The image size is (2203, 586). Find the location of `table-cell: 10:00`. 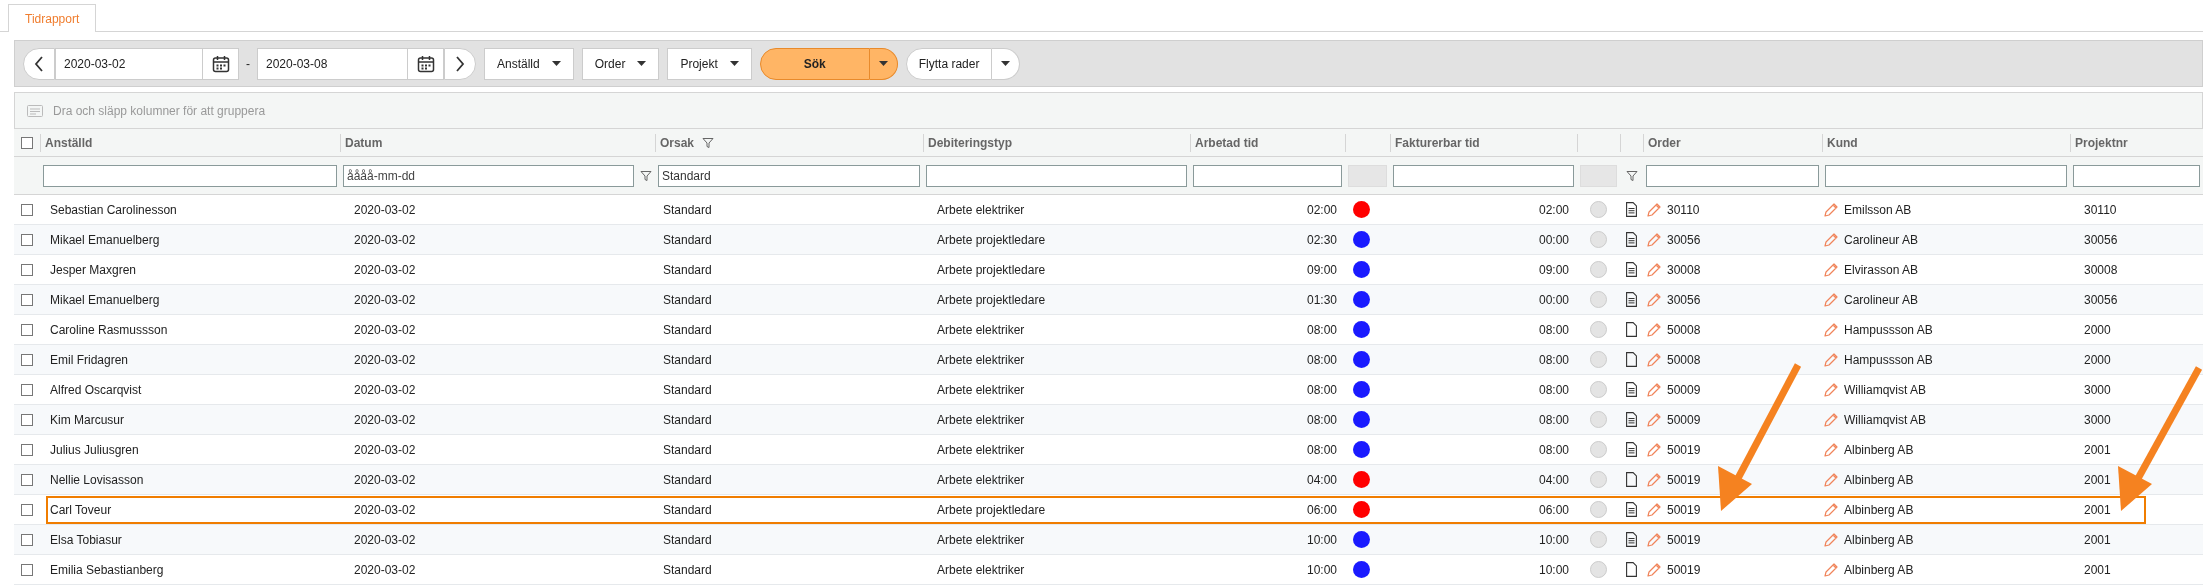

table-cell: 10:00 is located at coordinates (1321, 539).